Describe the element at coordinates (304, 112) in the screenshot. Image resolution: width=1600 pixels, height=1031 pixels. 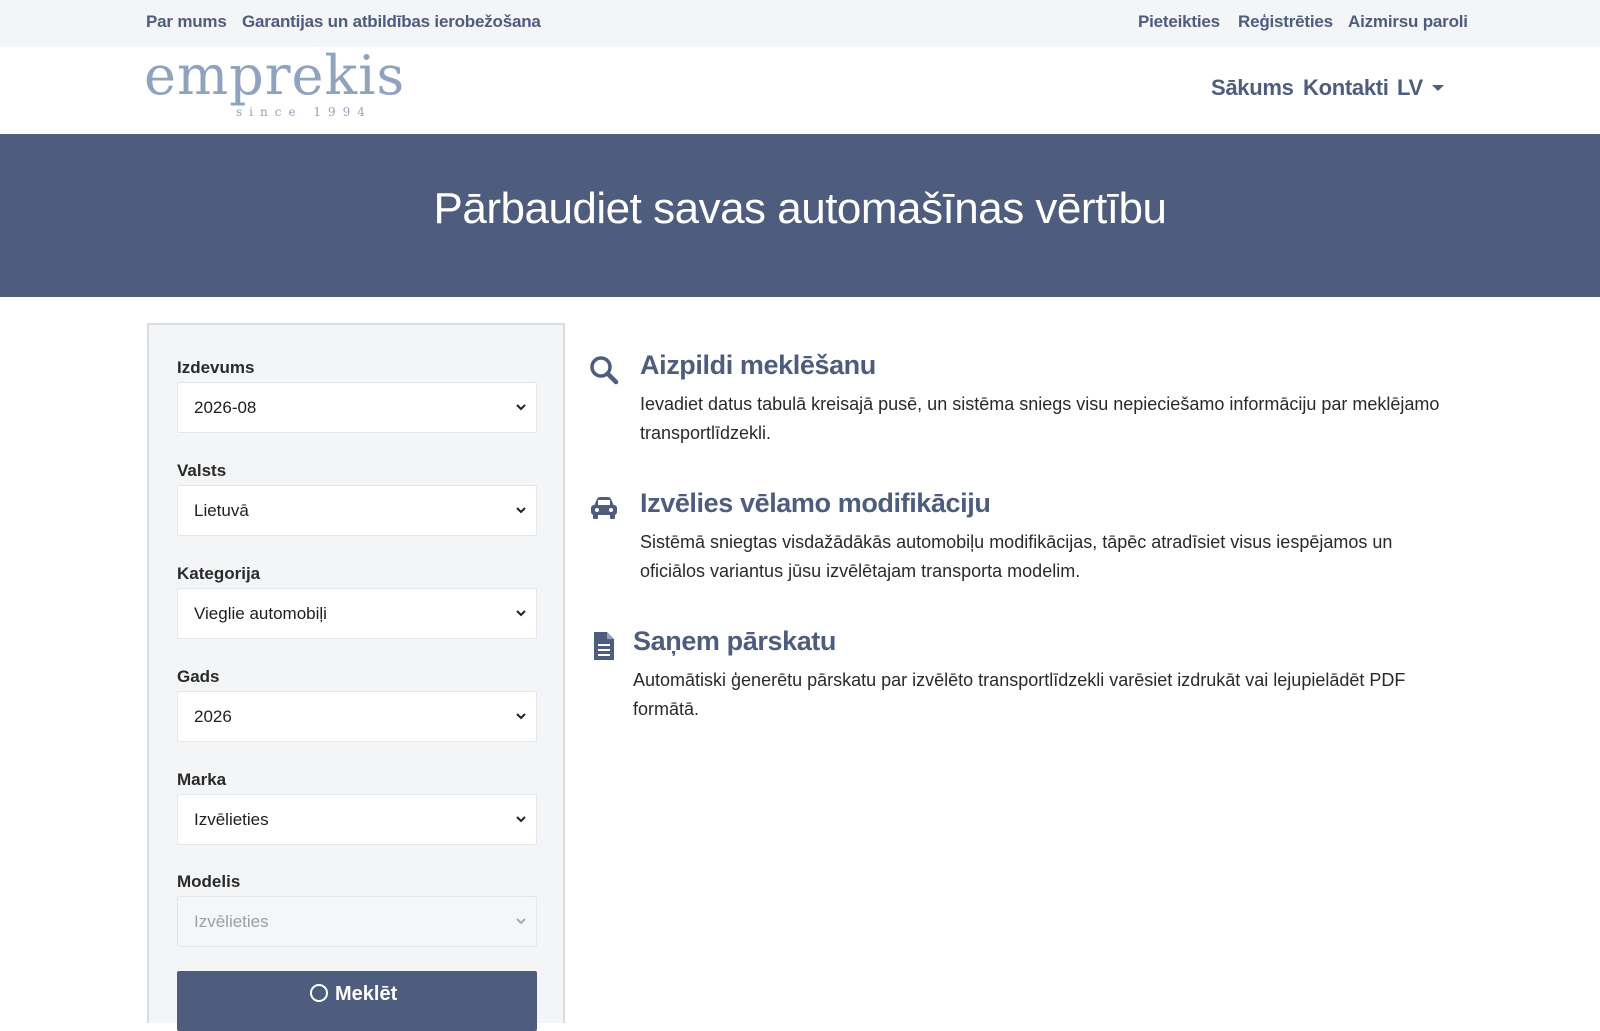
I see `logo-tagline: since 1994` at that location.